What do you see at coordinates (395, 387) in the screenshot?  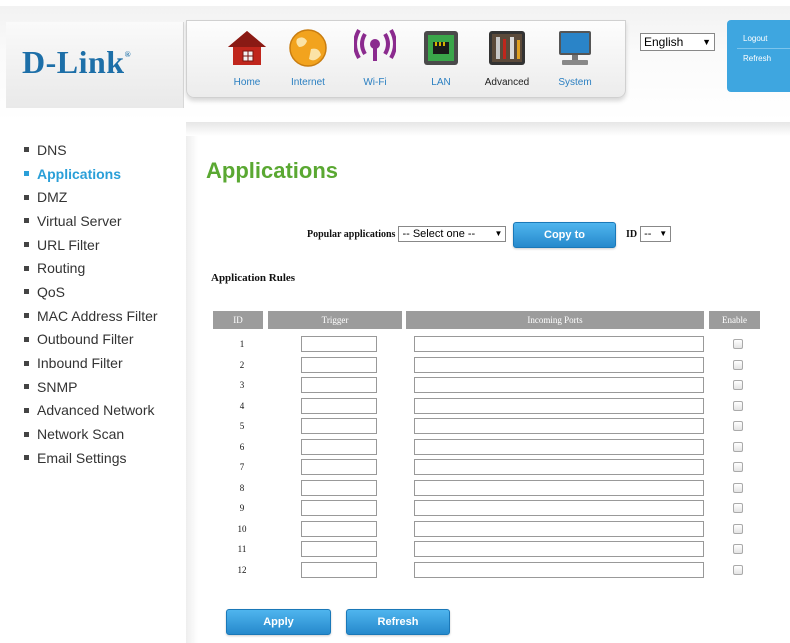 I see `table-row: 3` at bounding box center [395, 387].